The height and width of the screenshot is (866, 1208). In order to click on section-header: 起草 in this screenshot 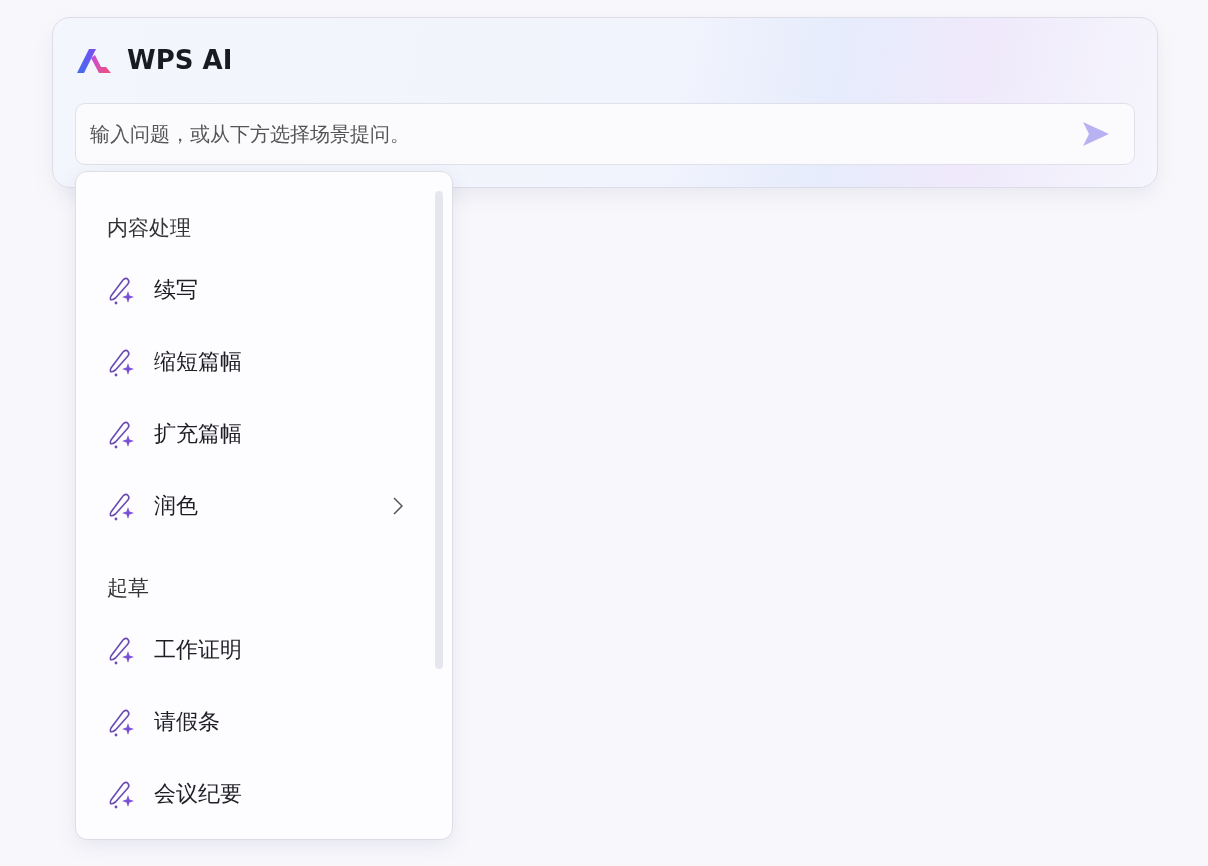, I will do `click(128, 588)`.